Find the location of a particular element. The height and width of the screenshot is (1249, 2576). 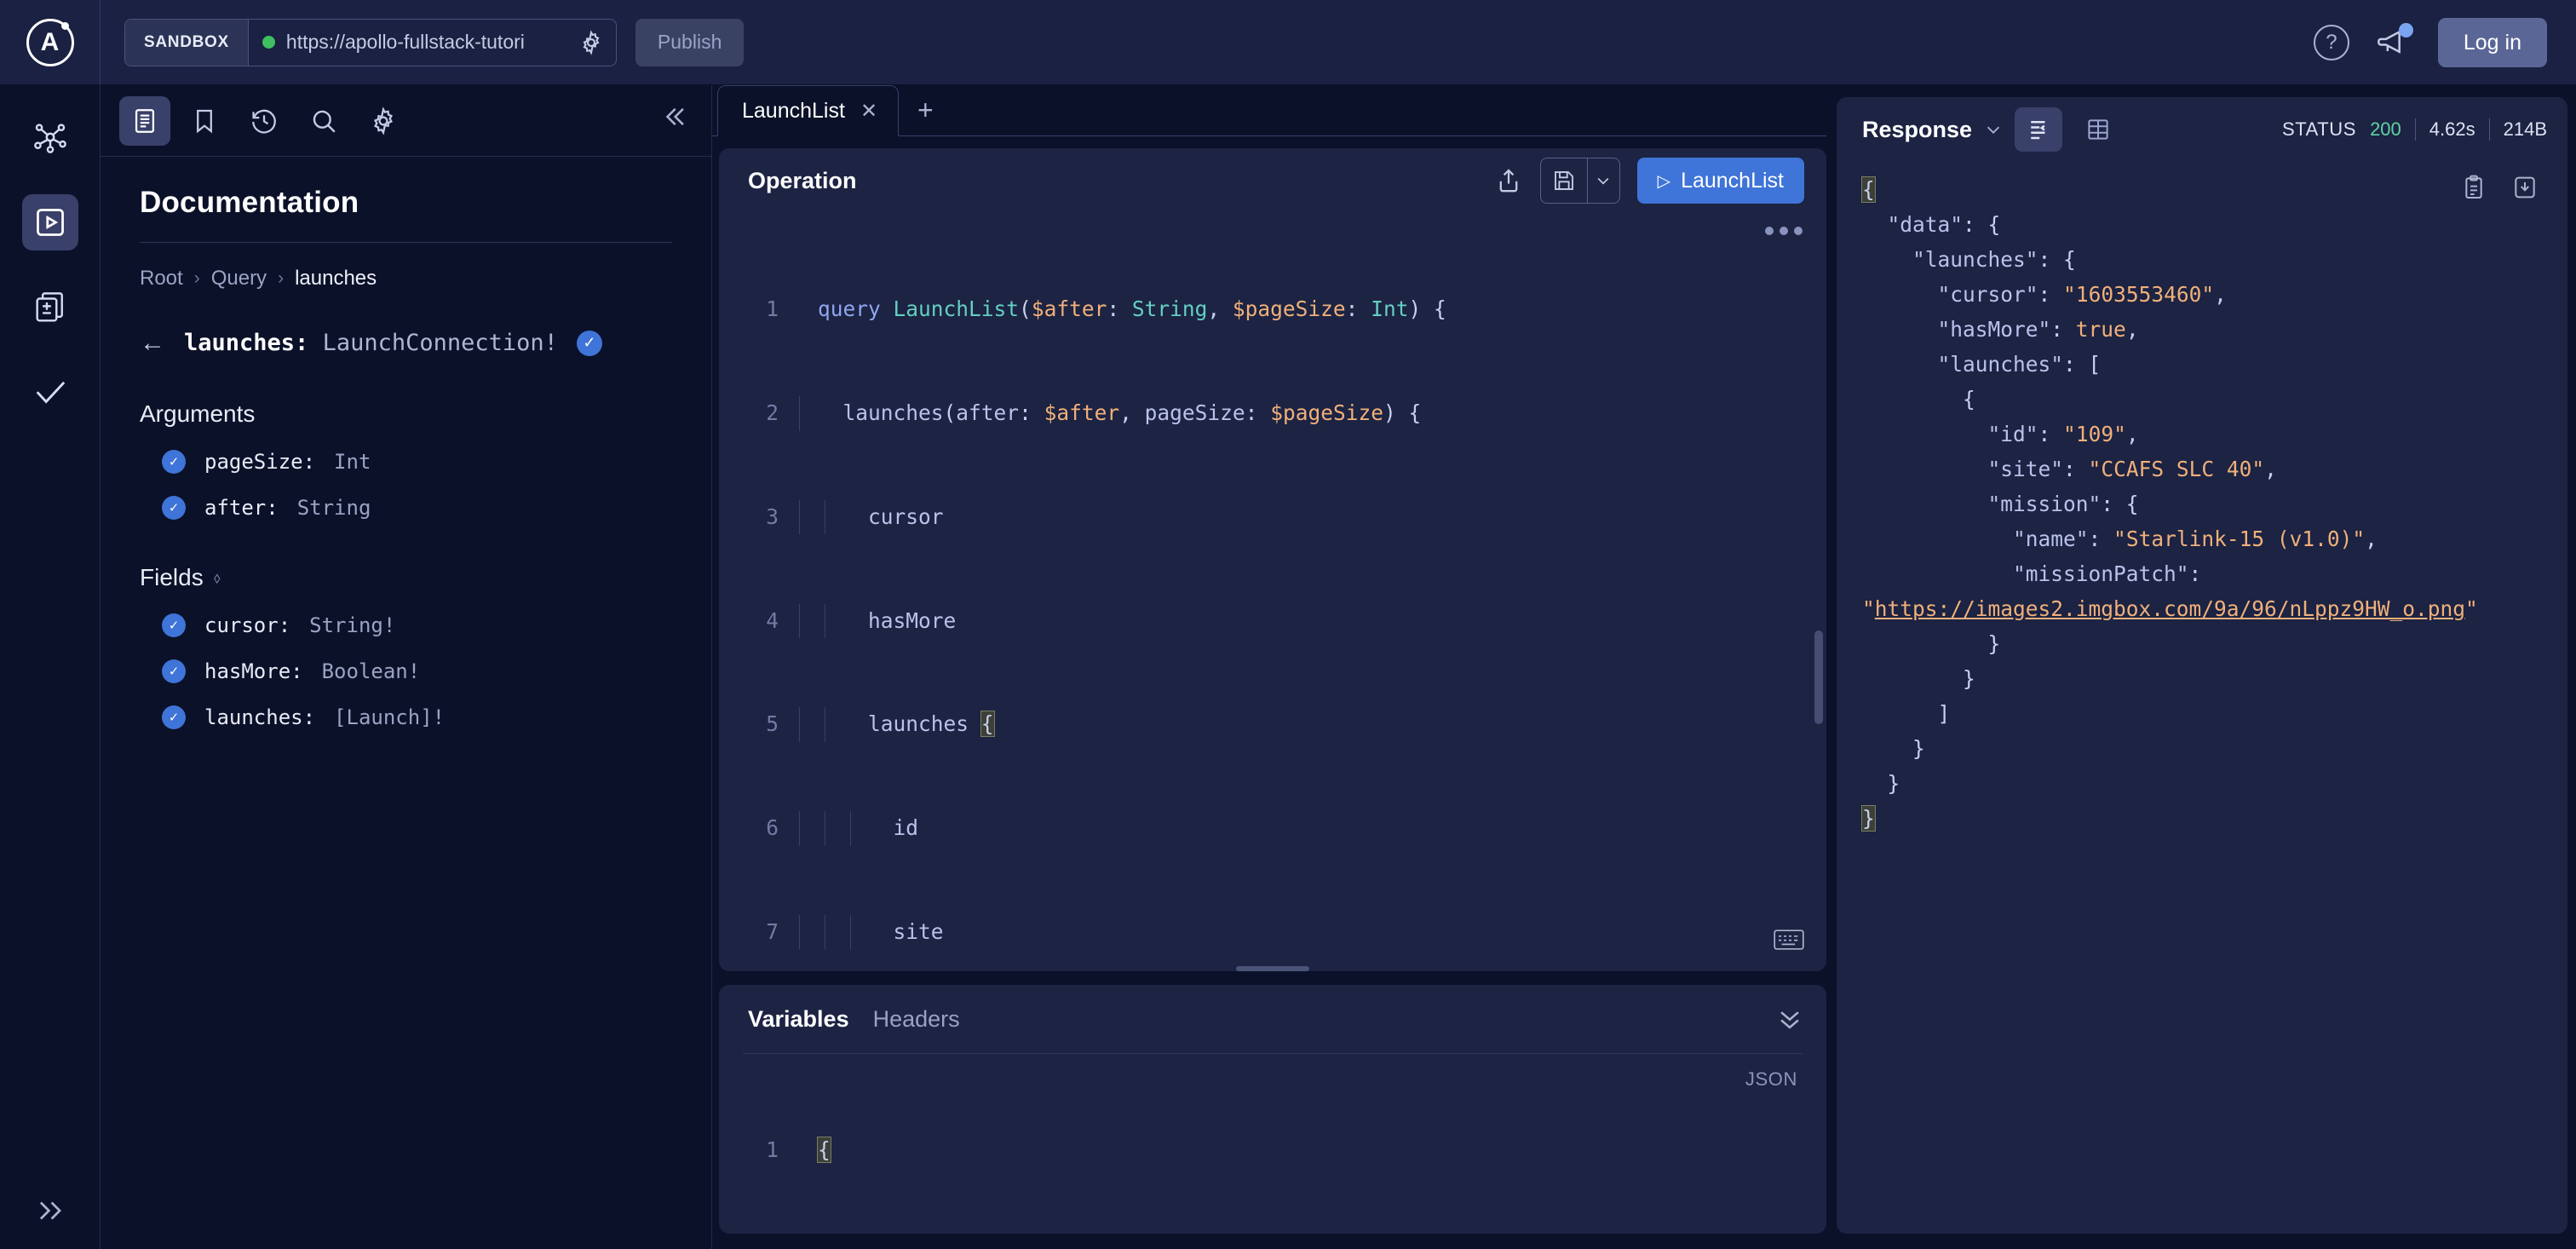

field-row-type: Boolean! is located at coordinates (371, 671).